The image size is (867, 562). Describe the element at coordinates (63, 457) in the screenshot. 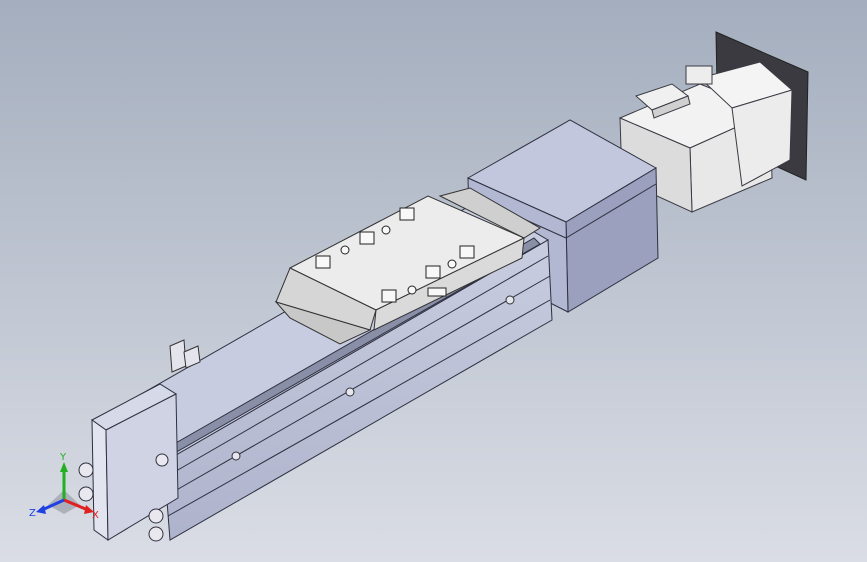

I see `y-axis-label: Y` at that location.